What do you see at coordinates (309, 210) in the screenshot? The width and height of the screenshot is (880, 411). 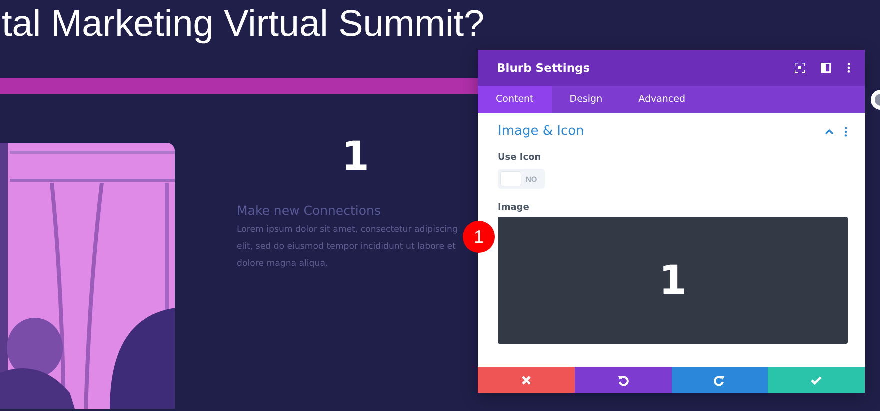 I see `blurb-title: Make new Connections` at bounding box center [309, 210].